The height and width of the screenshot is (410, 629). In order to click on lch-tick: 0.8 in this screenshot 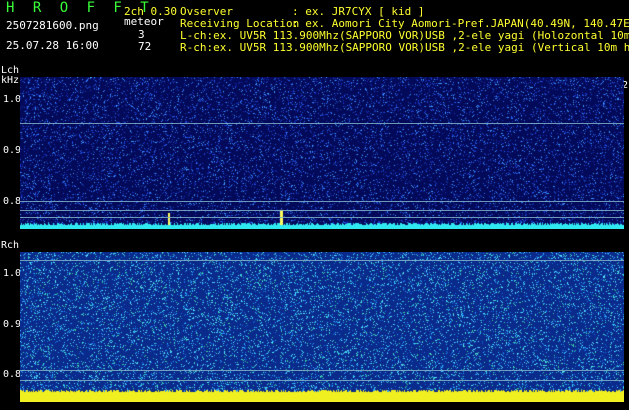, I will do `click(12, 201)`.